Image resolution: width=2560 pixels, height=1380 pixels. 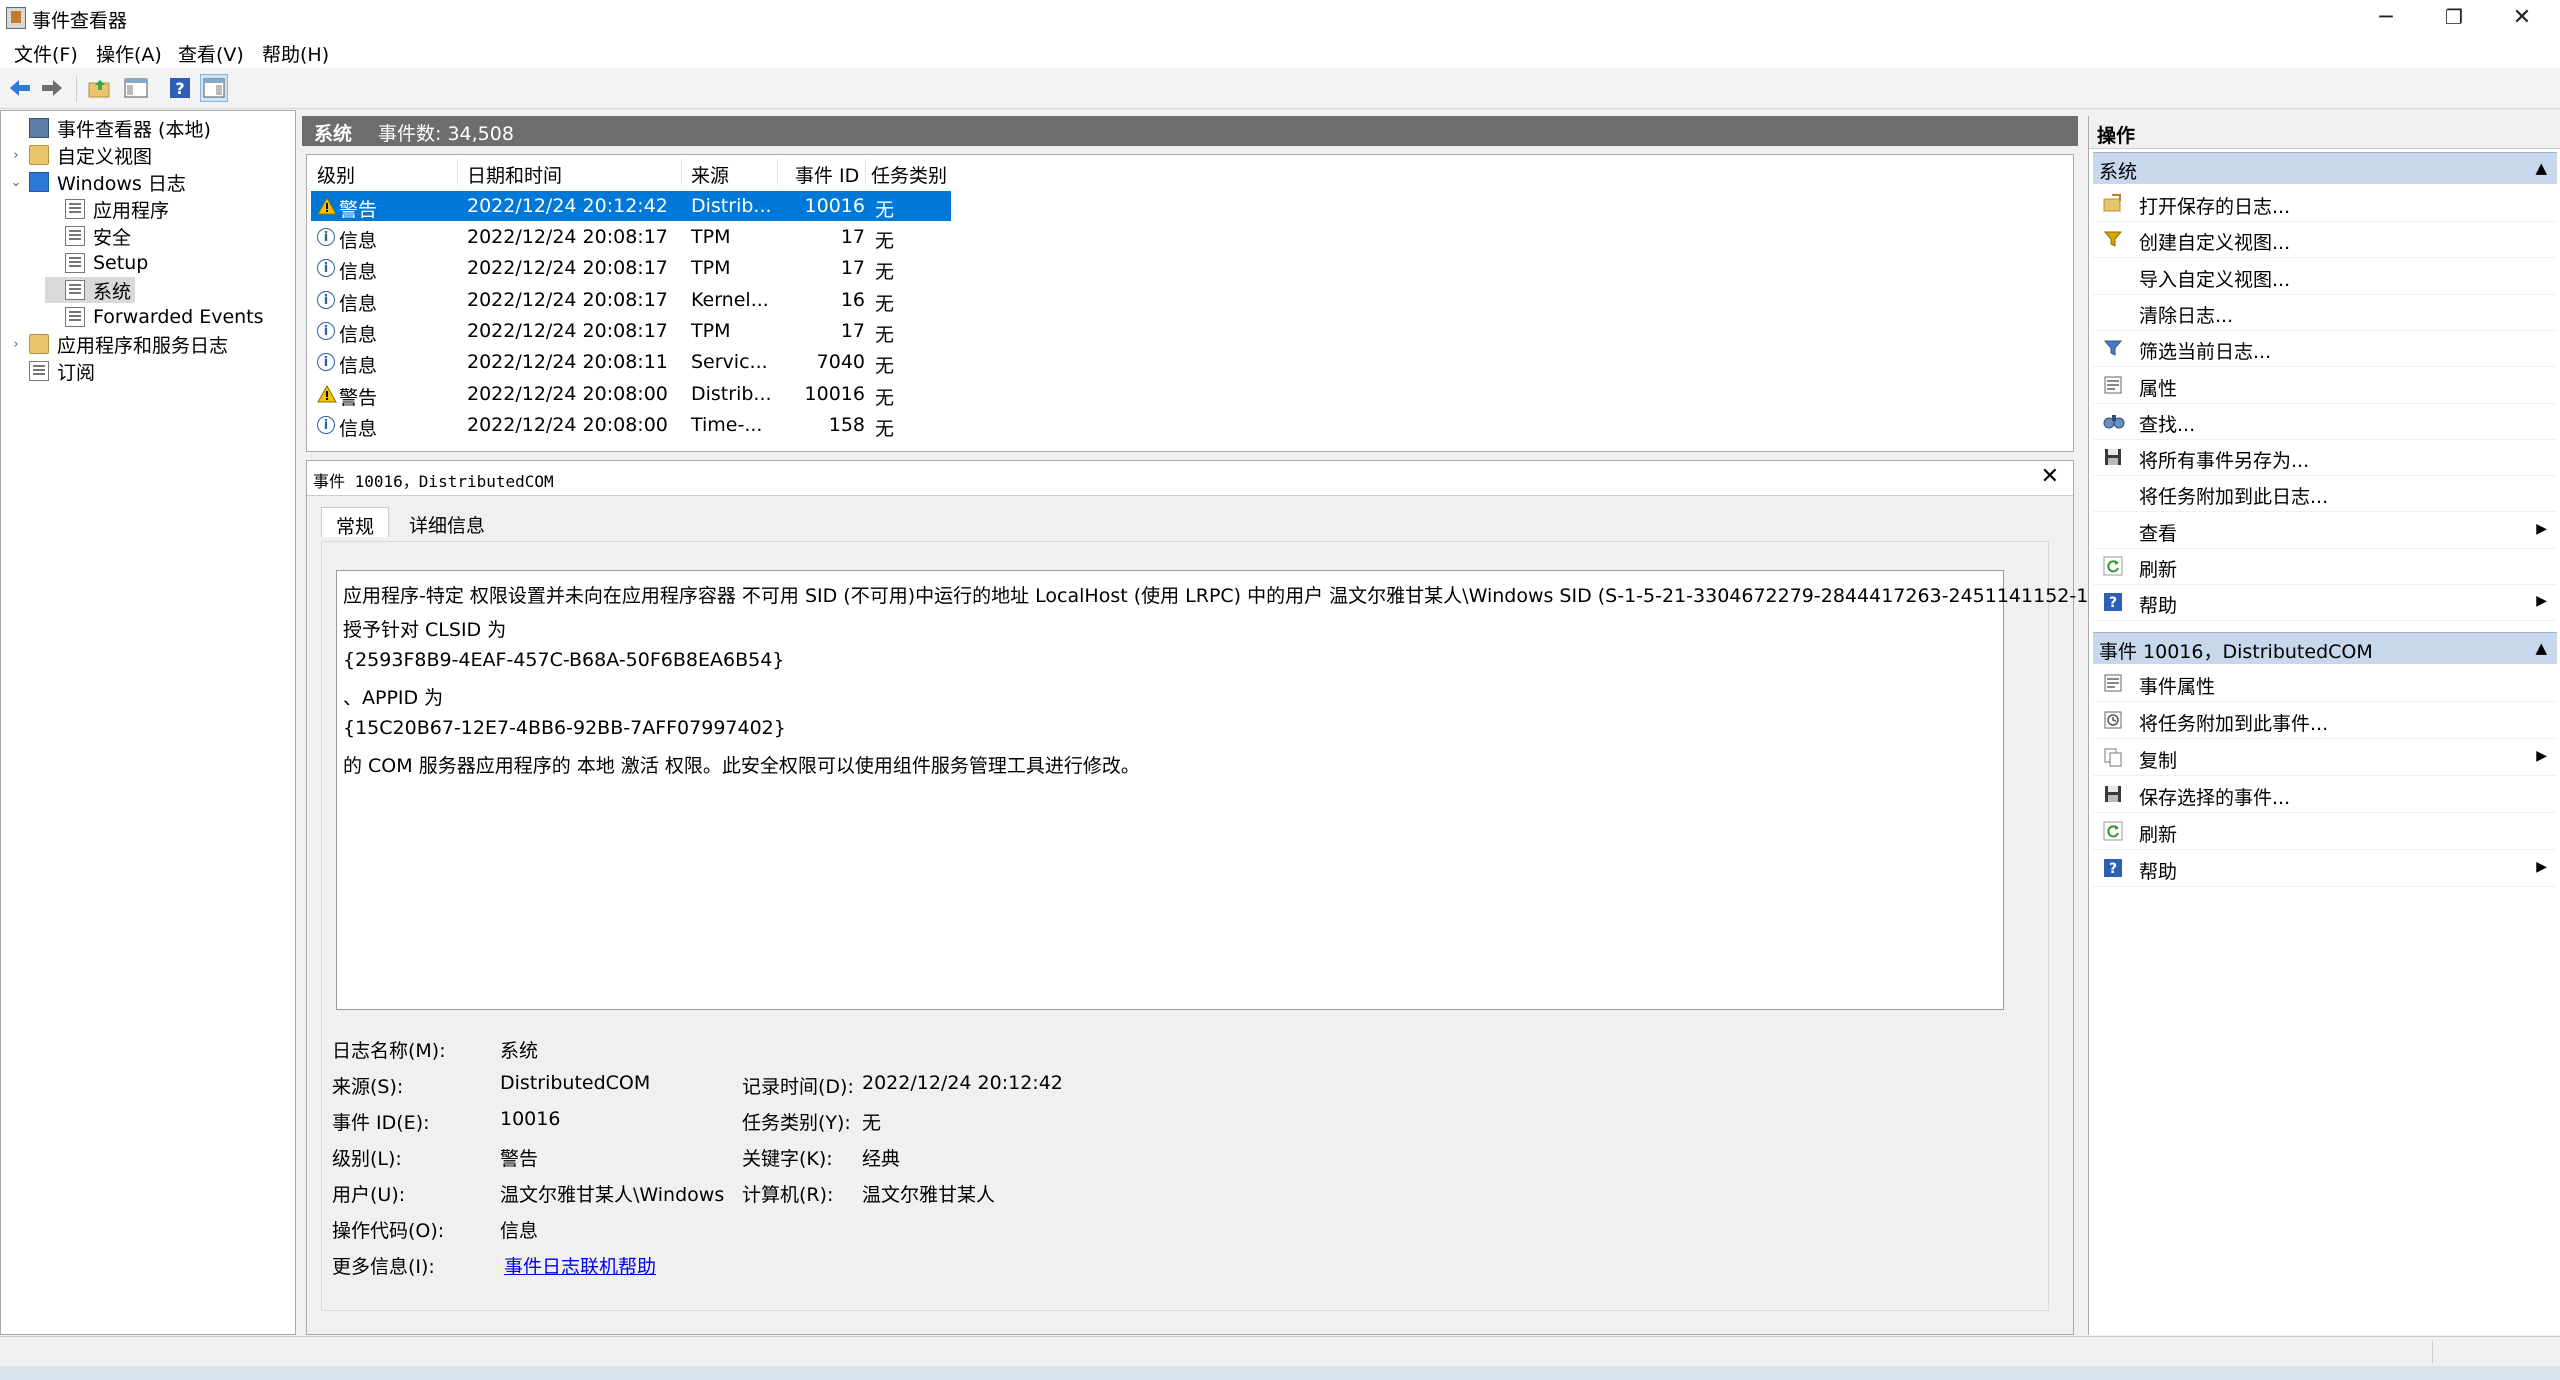 I want to click on action-item: 复制 ▶, so click(x=2325, y=758).